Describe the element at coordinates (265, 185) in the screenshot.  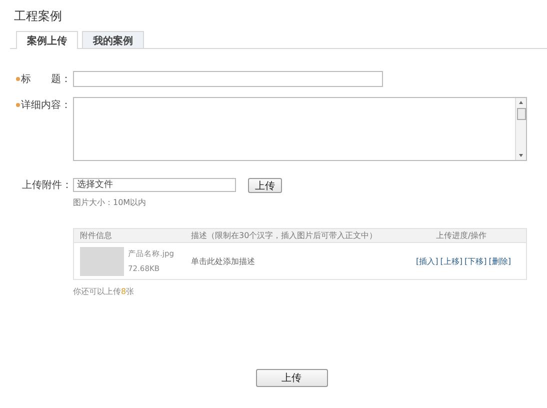
I see `upload-button: 上传` at that location.